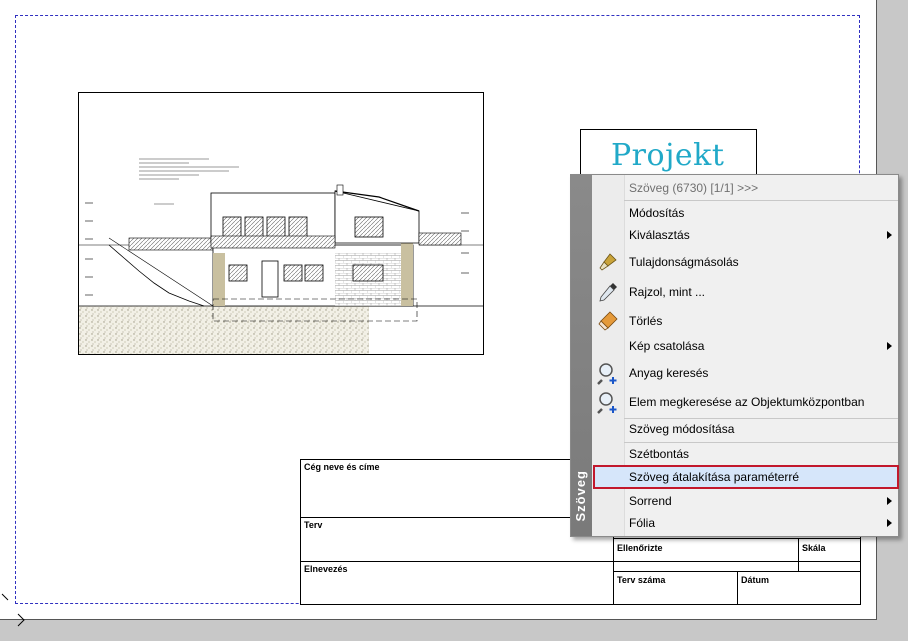 The image size is (908, 641). Describe the element at coordinates (745, 501) in the screenshot. I see `menu-item-order: Sorrend` at that location.